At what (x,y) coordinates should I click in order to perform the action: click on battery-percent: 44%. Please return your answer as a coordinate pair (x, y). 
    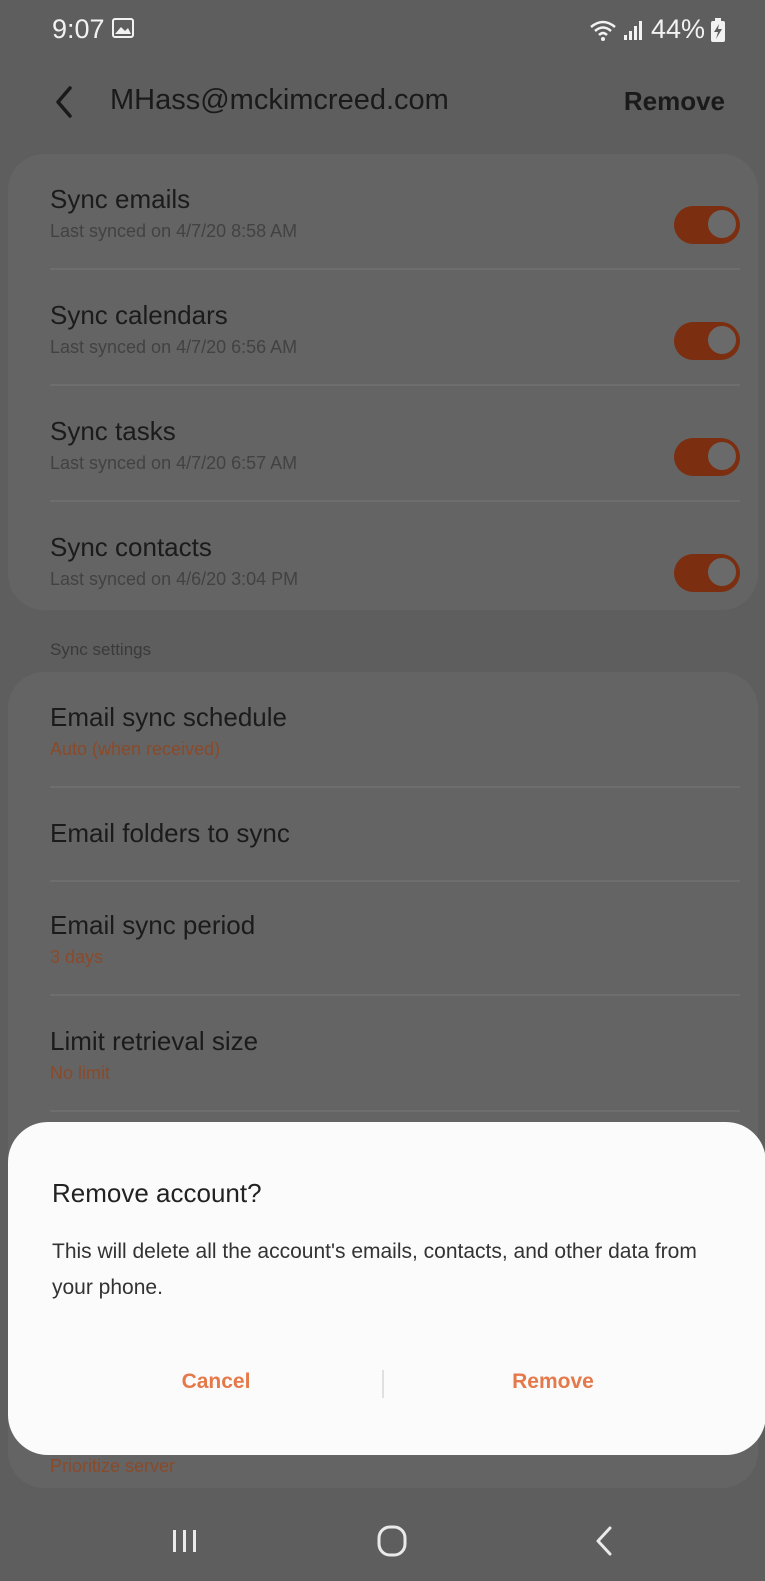
    Looking at the image, I should click on (677, 29).